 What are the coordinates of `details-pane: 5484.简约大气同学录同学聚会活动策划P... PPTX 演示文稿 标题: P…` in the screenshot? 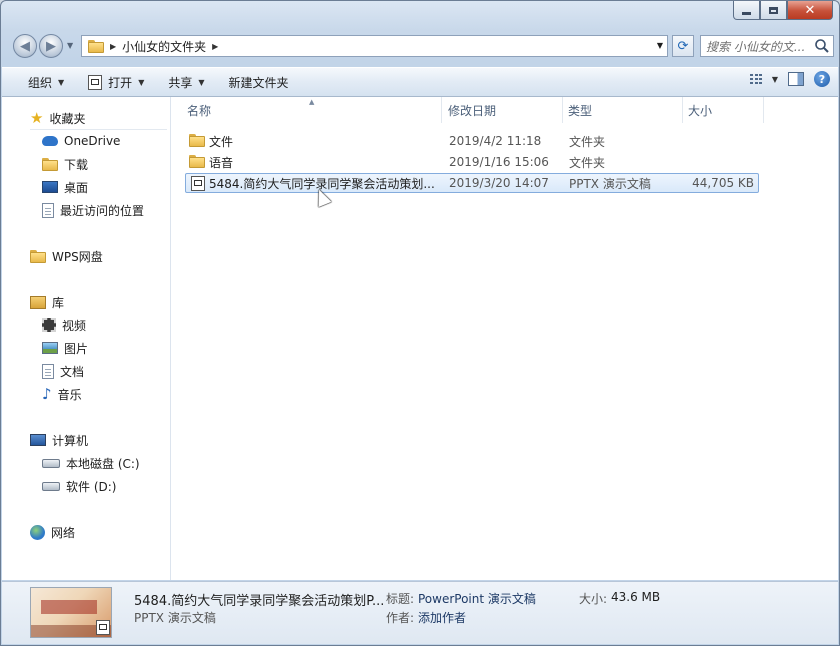 It's located at (420, 612).